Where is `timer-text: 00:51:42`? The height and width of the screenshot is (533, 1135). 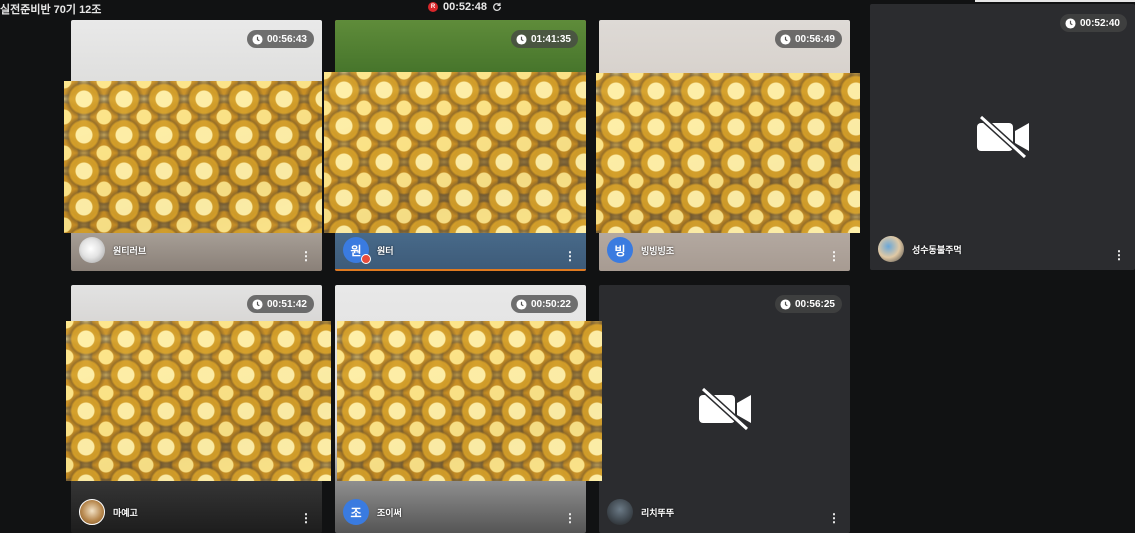 timer-text: 00:51:42 is located at coordinates (286, 304).